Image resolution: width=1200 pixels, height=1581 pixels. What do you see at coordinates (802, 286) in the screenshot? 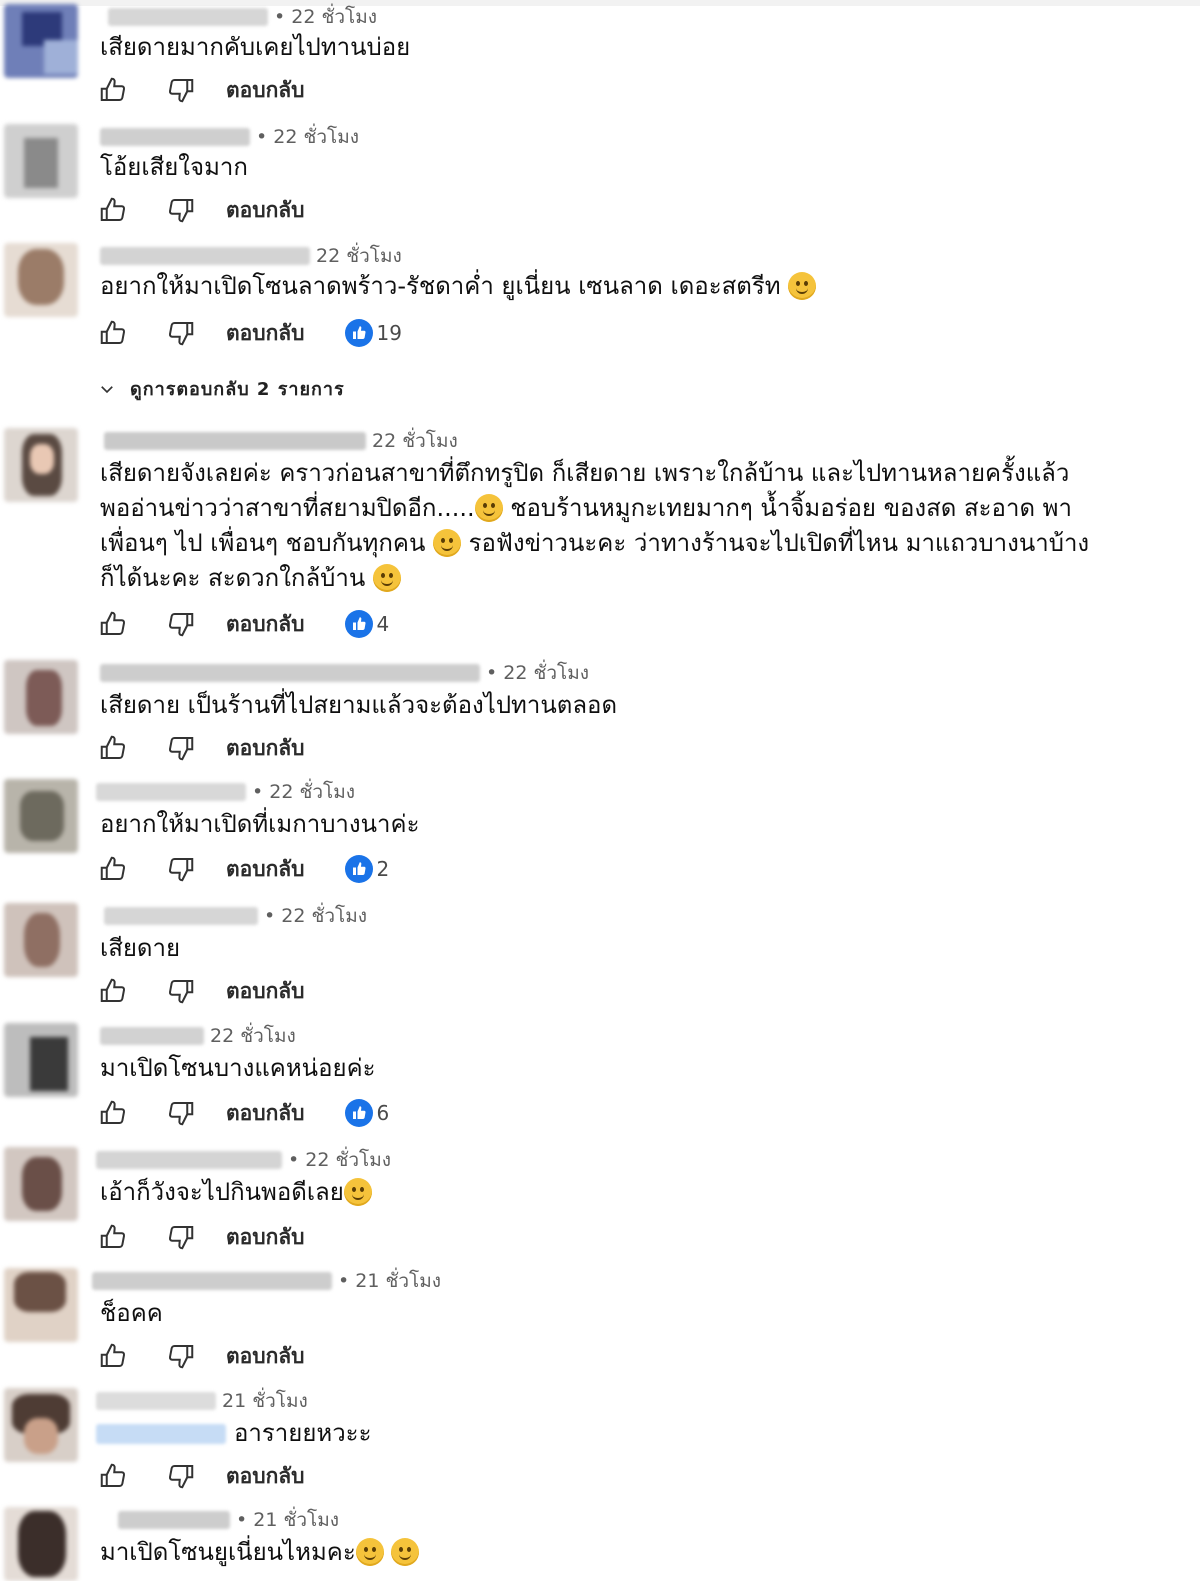
I see `emoji-sad-face` at bounding box center [802, 286].